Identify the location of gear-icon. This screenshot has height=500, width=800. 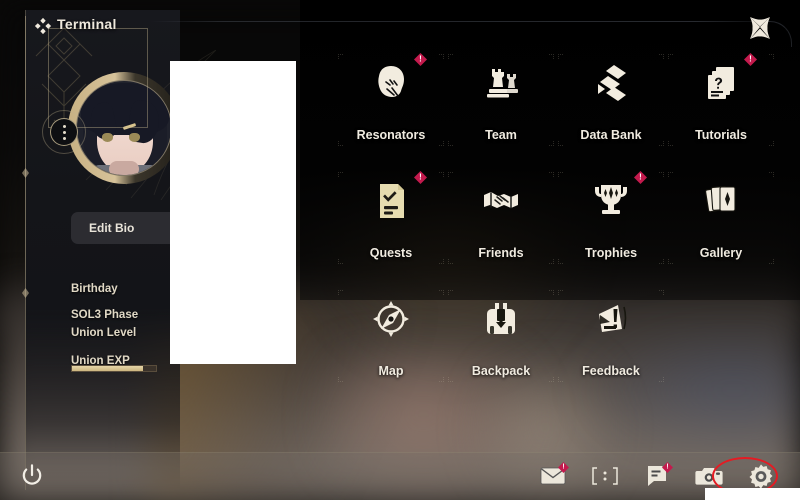
(761, 476).